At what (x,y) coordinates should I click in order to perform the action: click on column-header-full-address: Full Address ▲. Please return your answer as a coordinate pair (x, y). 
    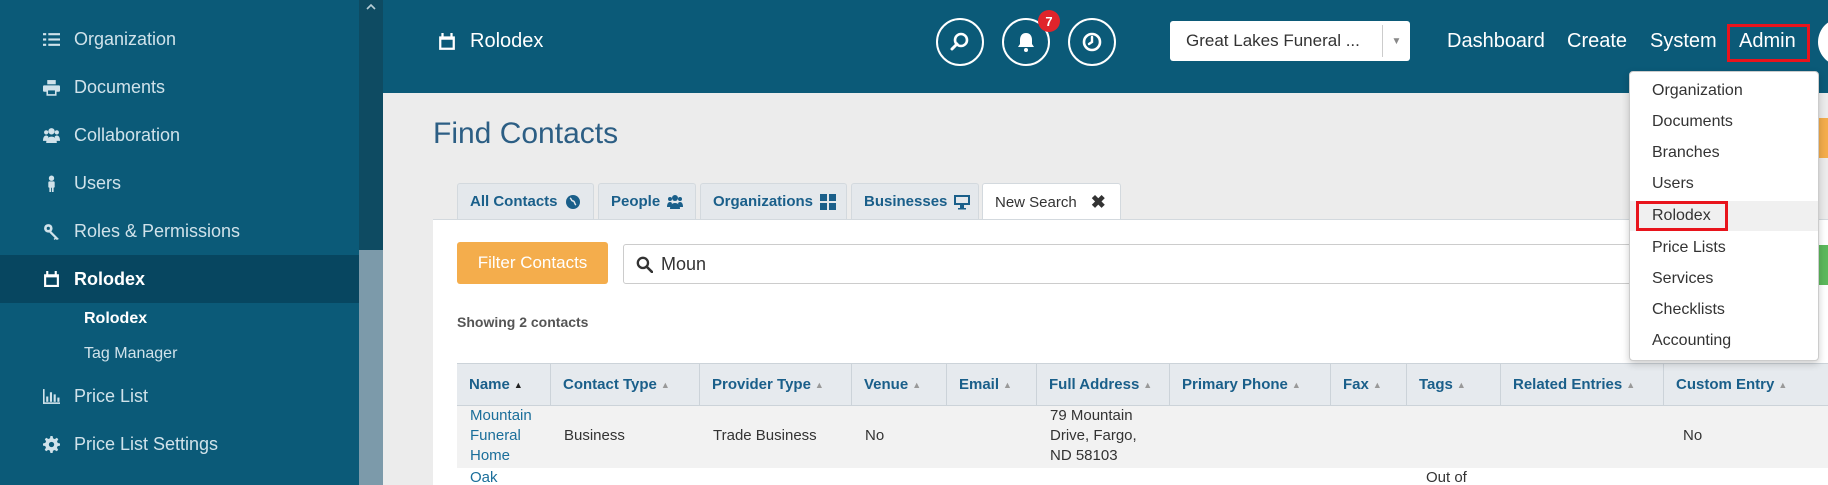
    Looking at the image, I should click on (1103, 384).